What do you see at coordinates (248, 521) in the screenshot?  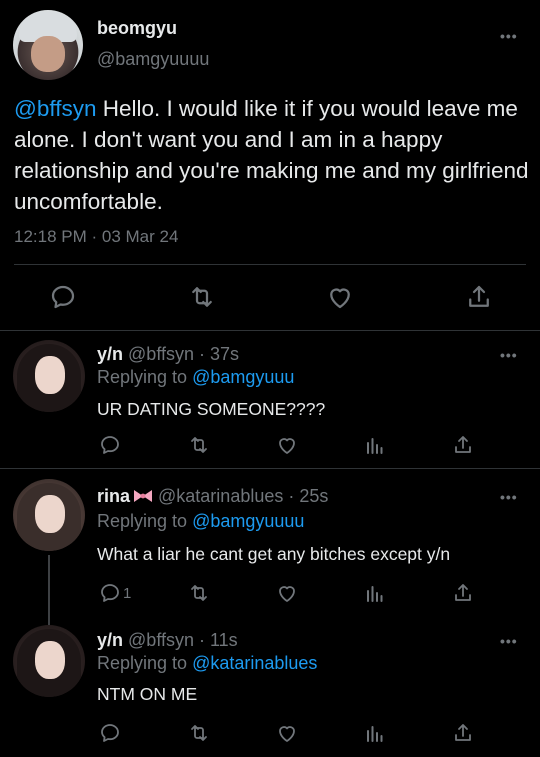 I see `replying-to-link: @bamgyuuuu` at bounding box center [248, 521].